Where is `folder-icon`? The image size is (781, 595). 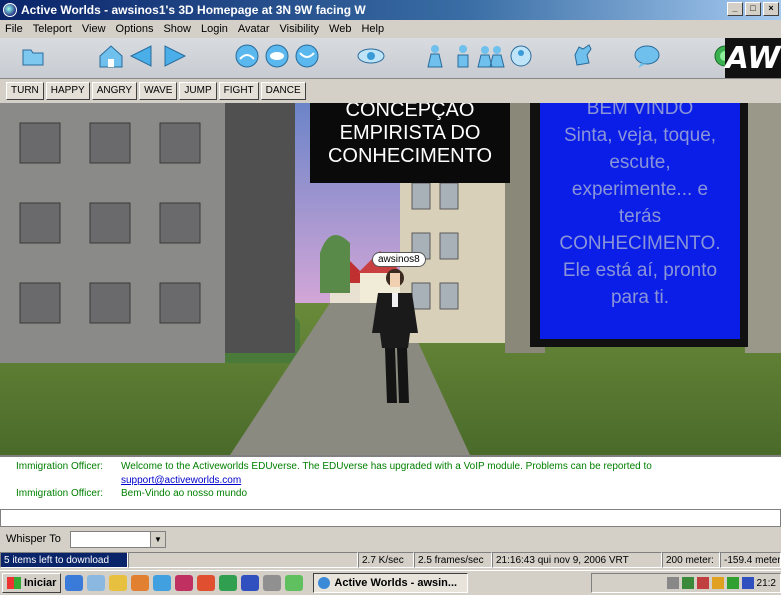 folder-icon is located at coordinates (33, 56).